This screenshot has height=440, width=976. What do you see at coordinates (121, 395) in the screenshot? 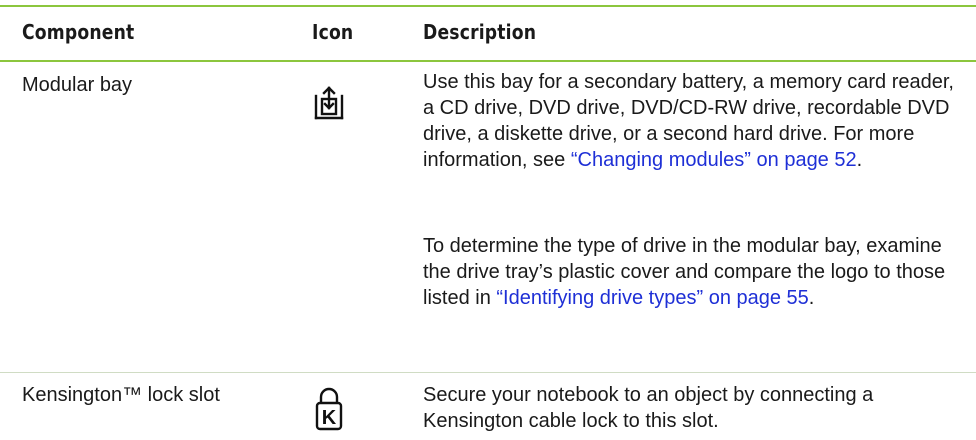
I see `row-kensington-component: Kensington™ lock slot` at bounding box center [121, 395].